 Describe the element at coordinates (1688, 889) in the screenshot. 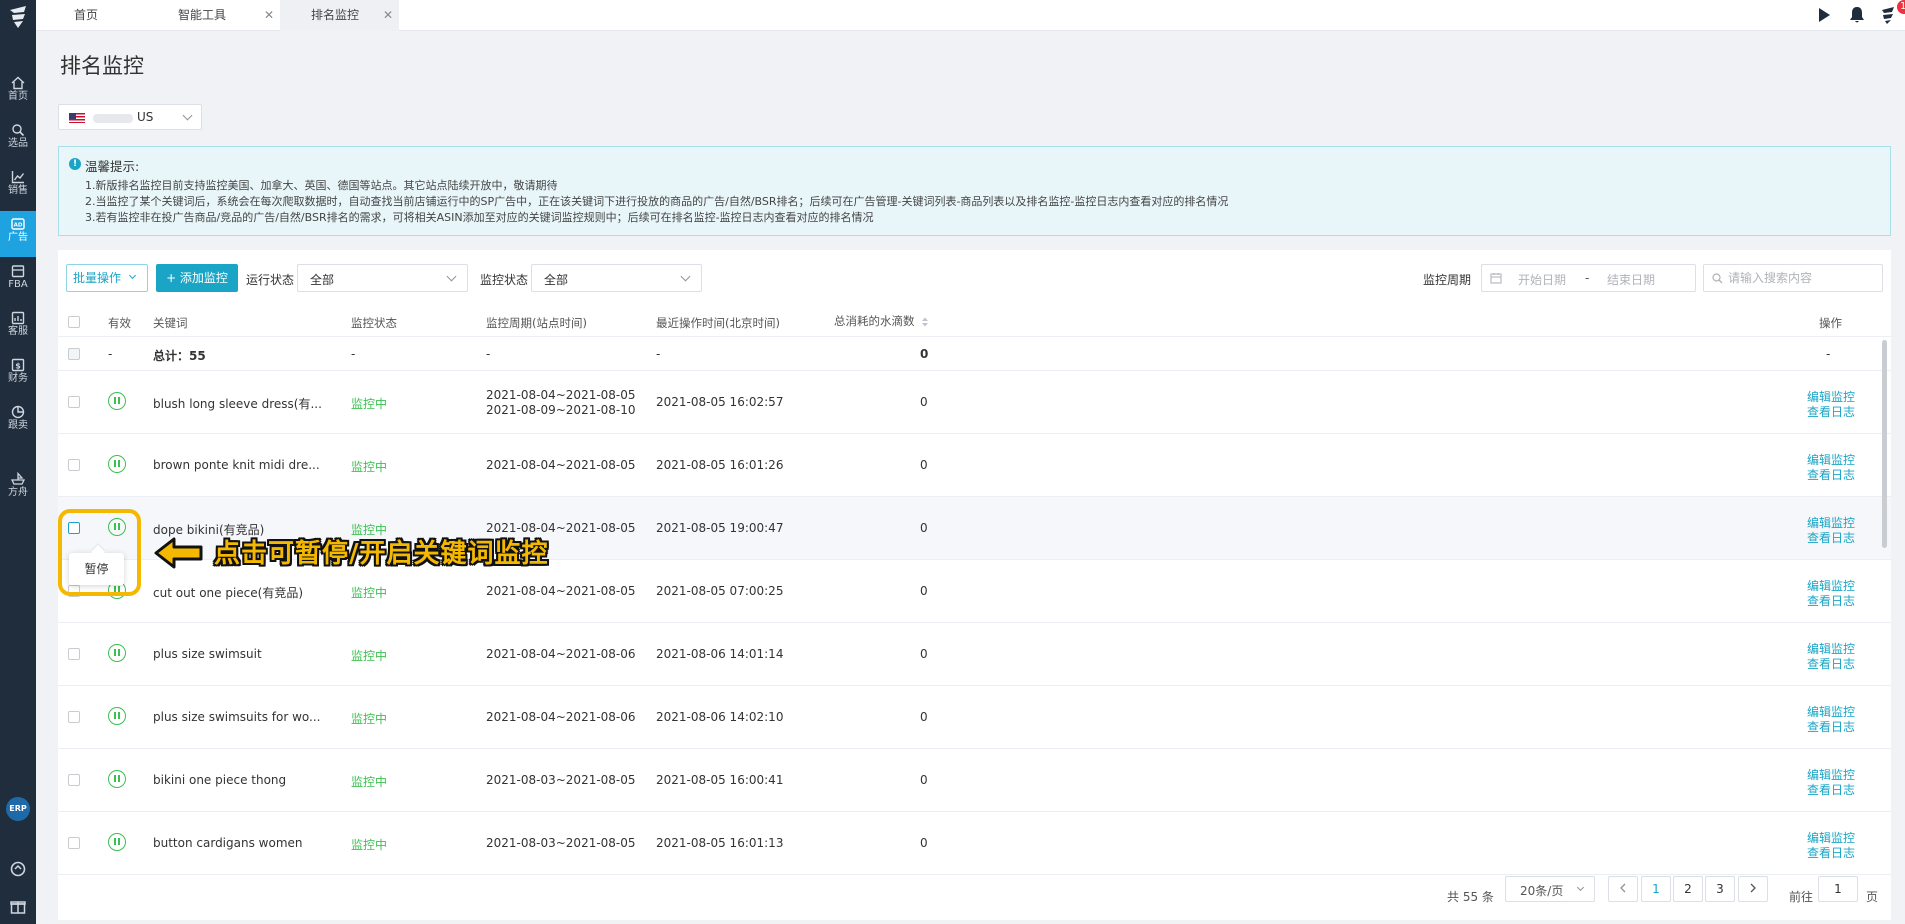

I see `page-2-button: 2` at that location.